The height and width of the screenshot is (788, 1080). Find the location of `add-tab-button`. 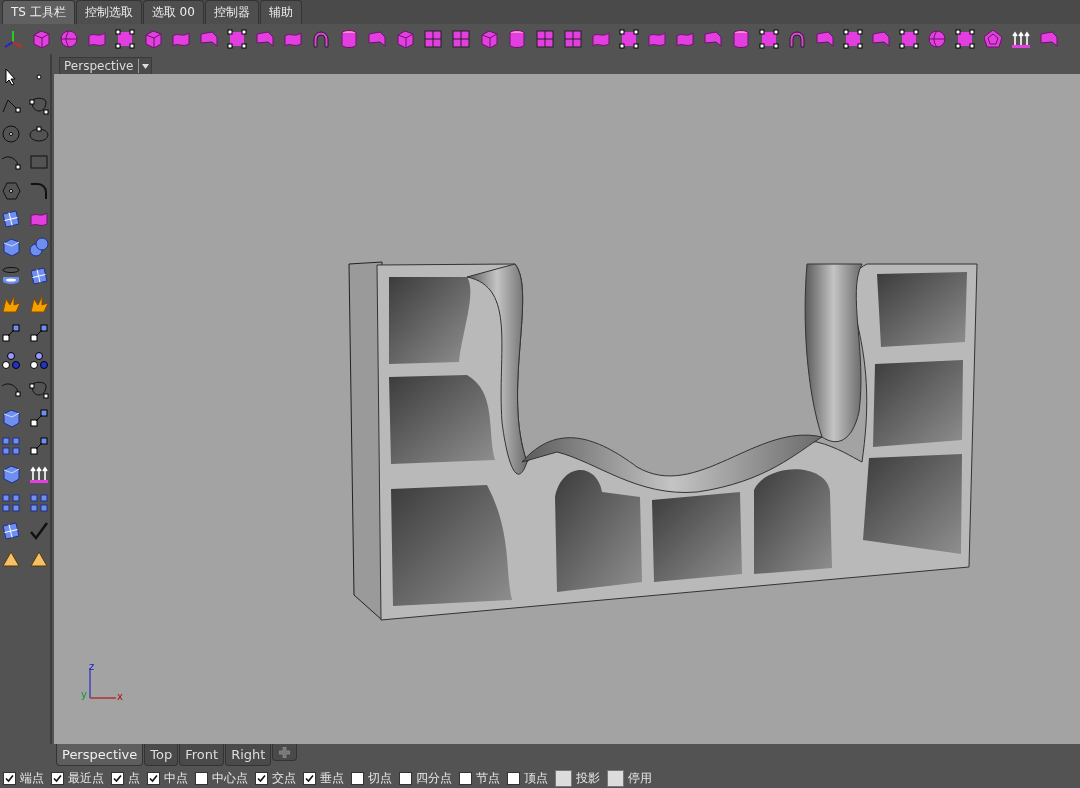

add-tab-button is located at coordinates (285, 752).